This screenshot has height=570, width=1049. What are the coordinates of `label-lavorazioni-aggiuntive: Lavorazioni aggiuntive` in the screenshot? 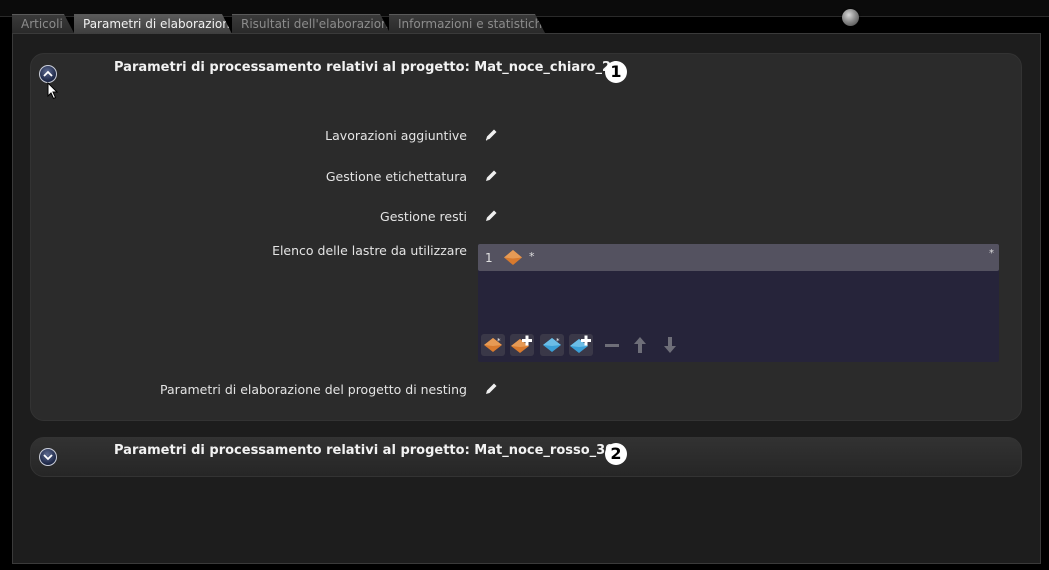 It's located at (396, 135).